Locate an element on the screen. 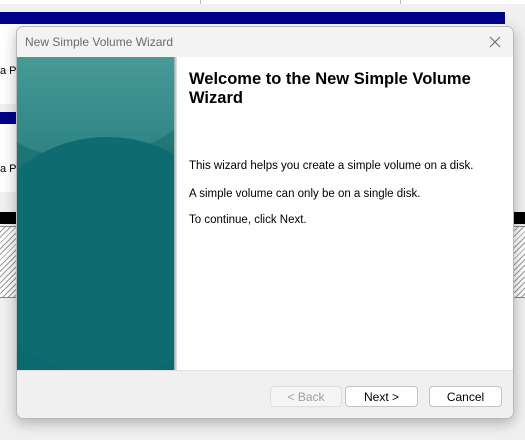  background-top-strip is located at coordinates (262, 2).